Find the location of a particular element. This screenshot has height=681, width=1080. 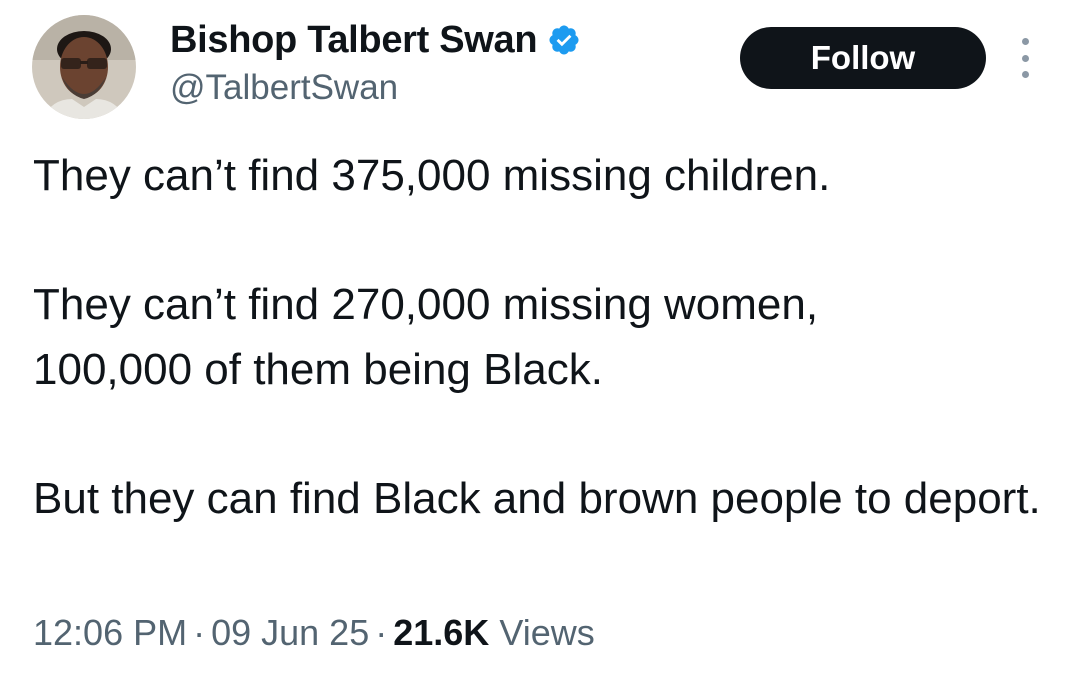

tweet-date: 09 Jun 25 is located at coordinates (290, 632).